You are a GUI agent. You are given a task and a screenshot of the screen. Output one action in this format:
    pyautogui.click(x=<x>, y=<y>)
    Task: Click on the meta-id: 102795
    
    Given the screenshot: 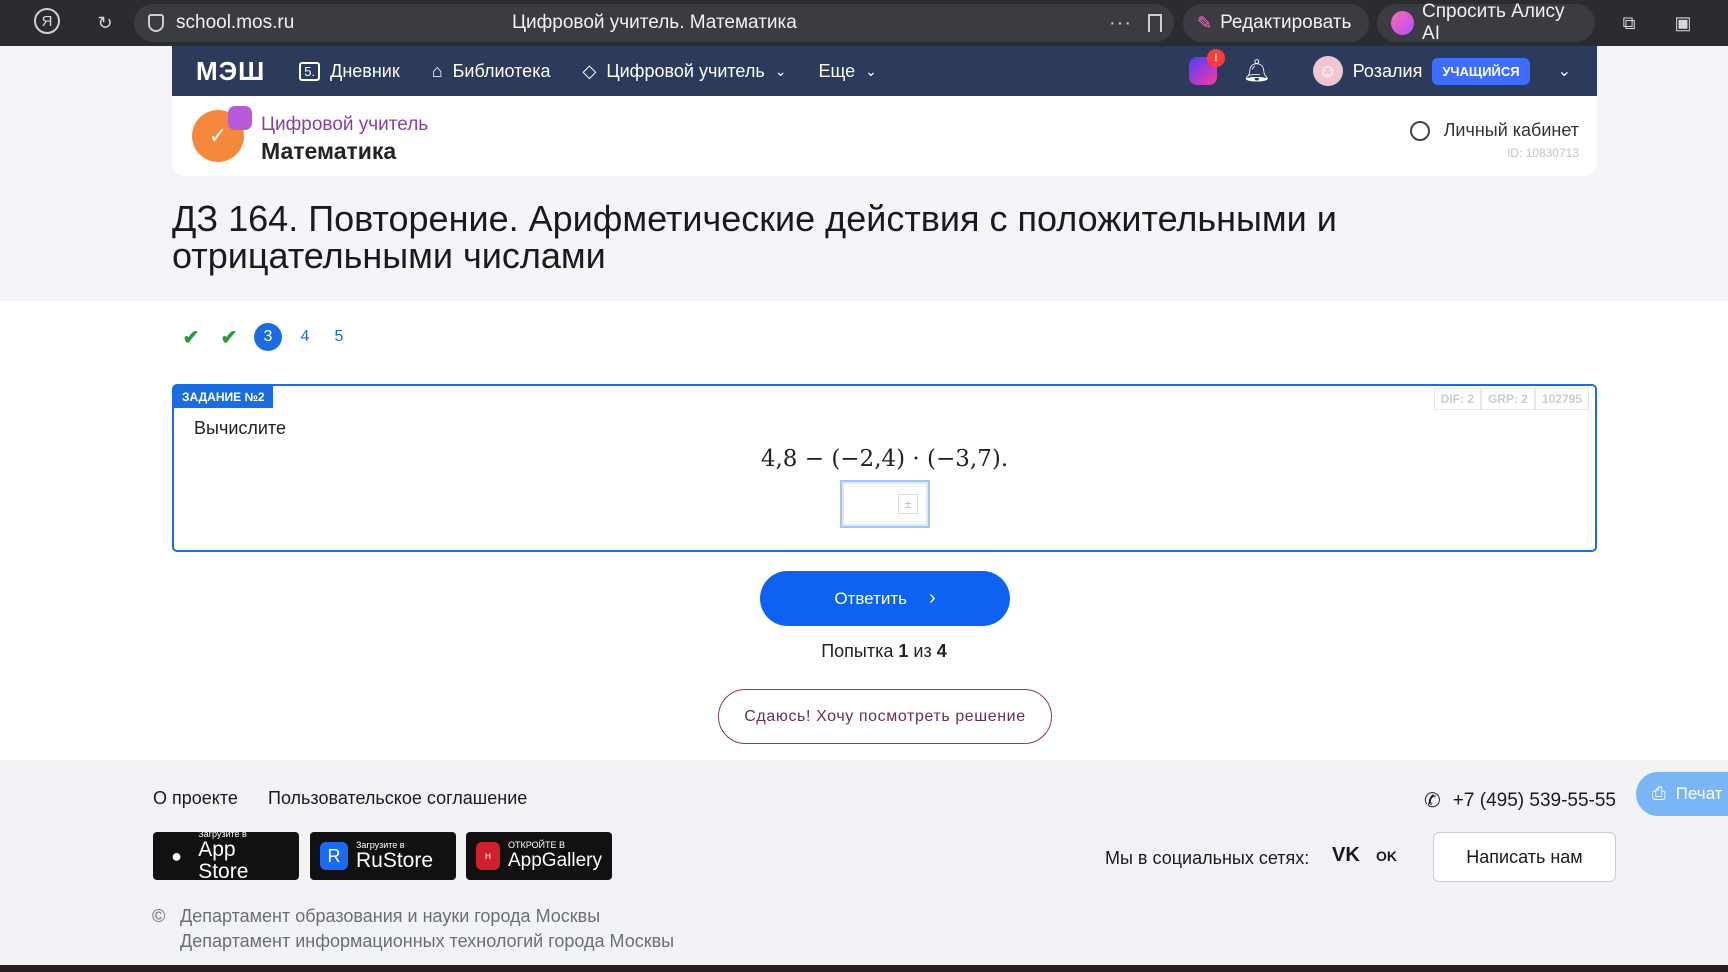 What is the action you would take?
    pyautogui.click(x=1561, y=399)
    